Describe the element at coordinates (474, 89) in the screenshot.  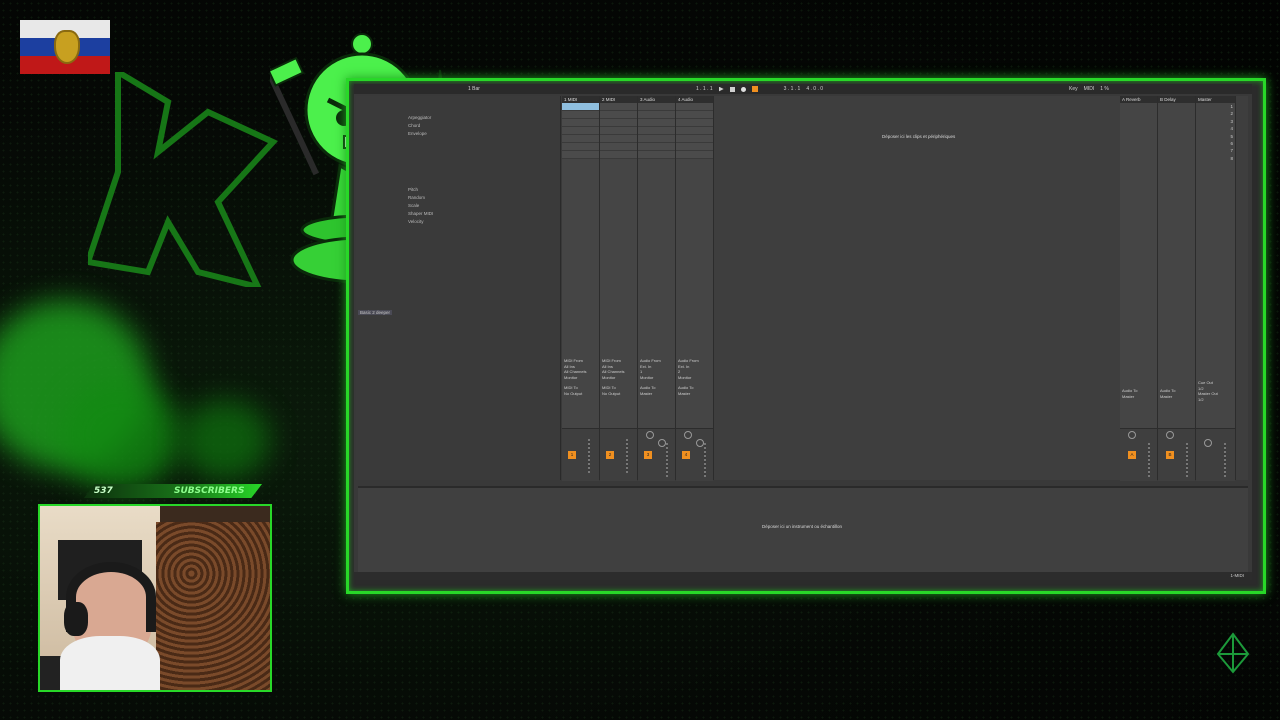
I see `quantize-menu: 1 Bar` at that location.